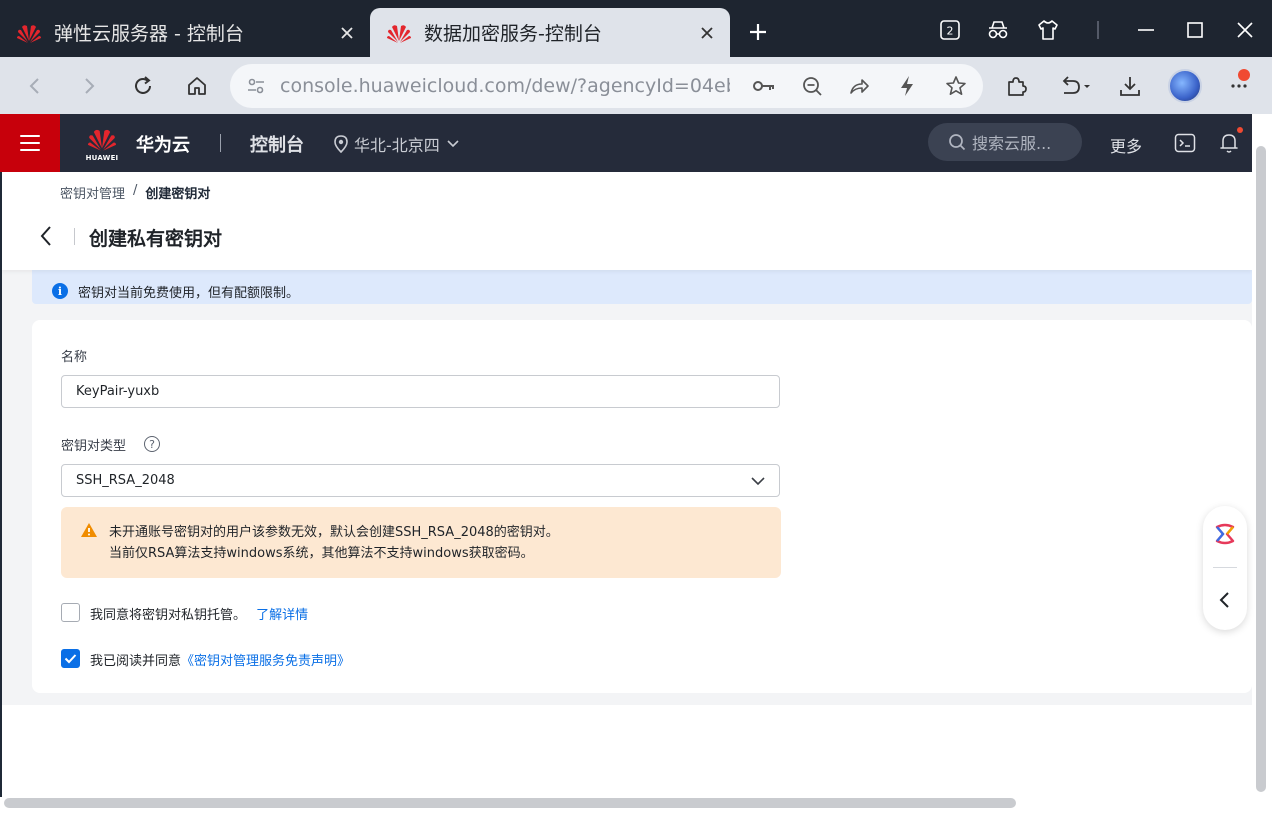 This screenshot has height=814, width=1272. Describe the element at coordinates (265, 661) in the screenshot. I see `disclaimer-link: 《密钥对管理服务免责声明》` at that location.